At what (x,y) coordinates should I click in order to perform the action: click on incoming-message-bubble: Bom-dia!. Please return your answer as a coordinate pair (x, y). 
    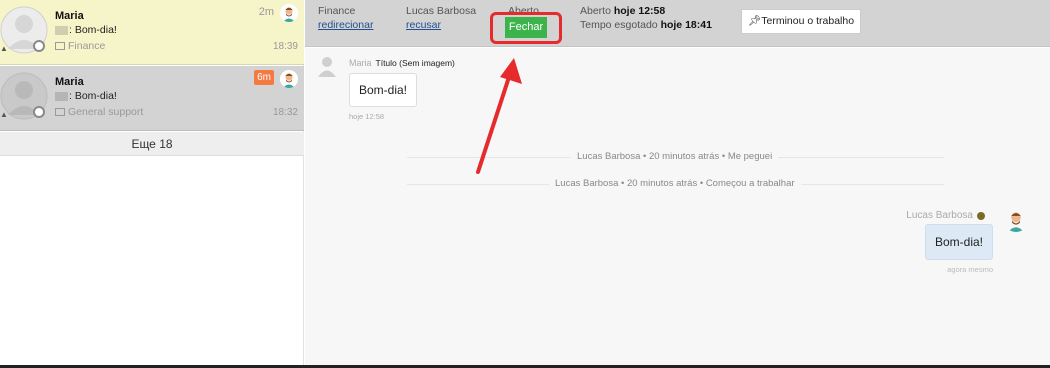
    Looking at the image, I should click on (383, 90).